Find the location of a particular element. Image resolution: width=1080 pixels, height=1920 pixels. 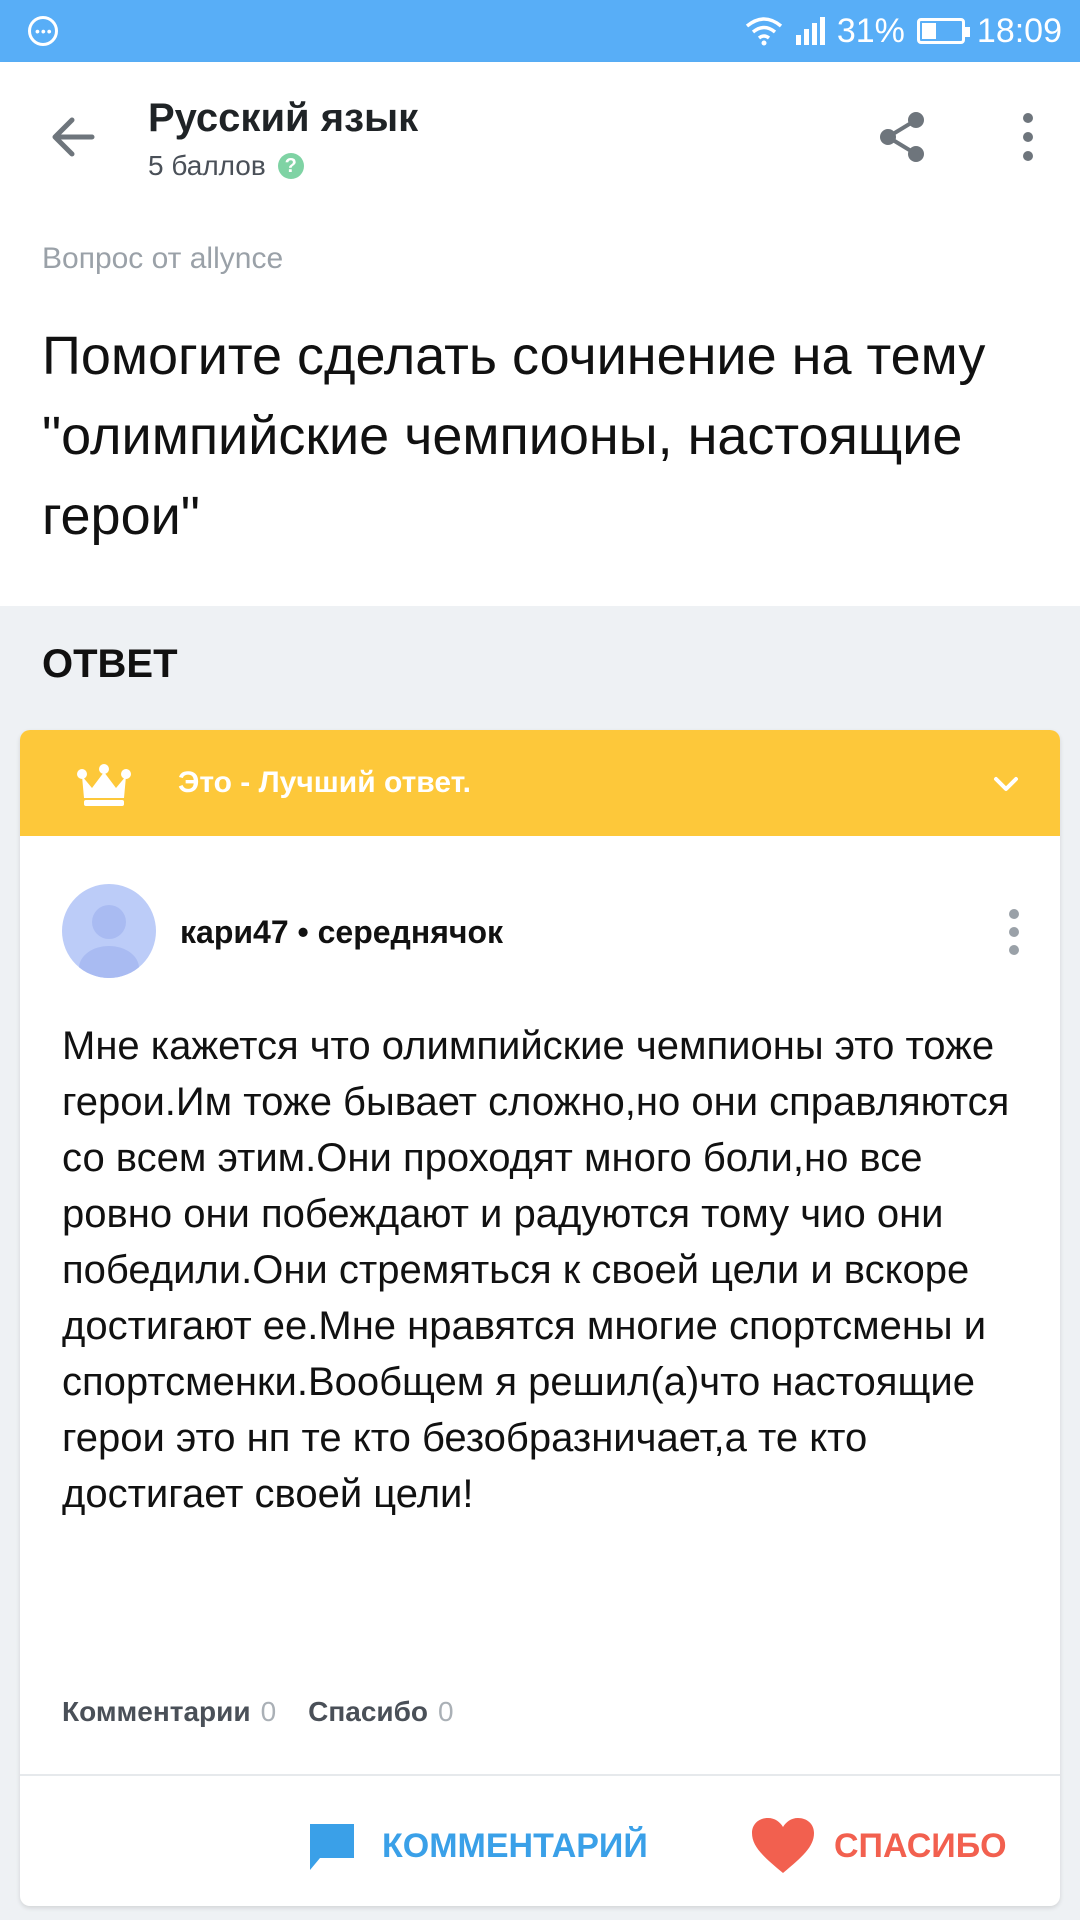

signal-icon is located at coordinates (810, 31).